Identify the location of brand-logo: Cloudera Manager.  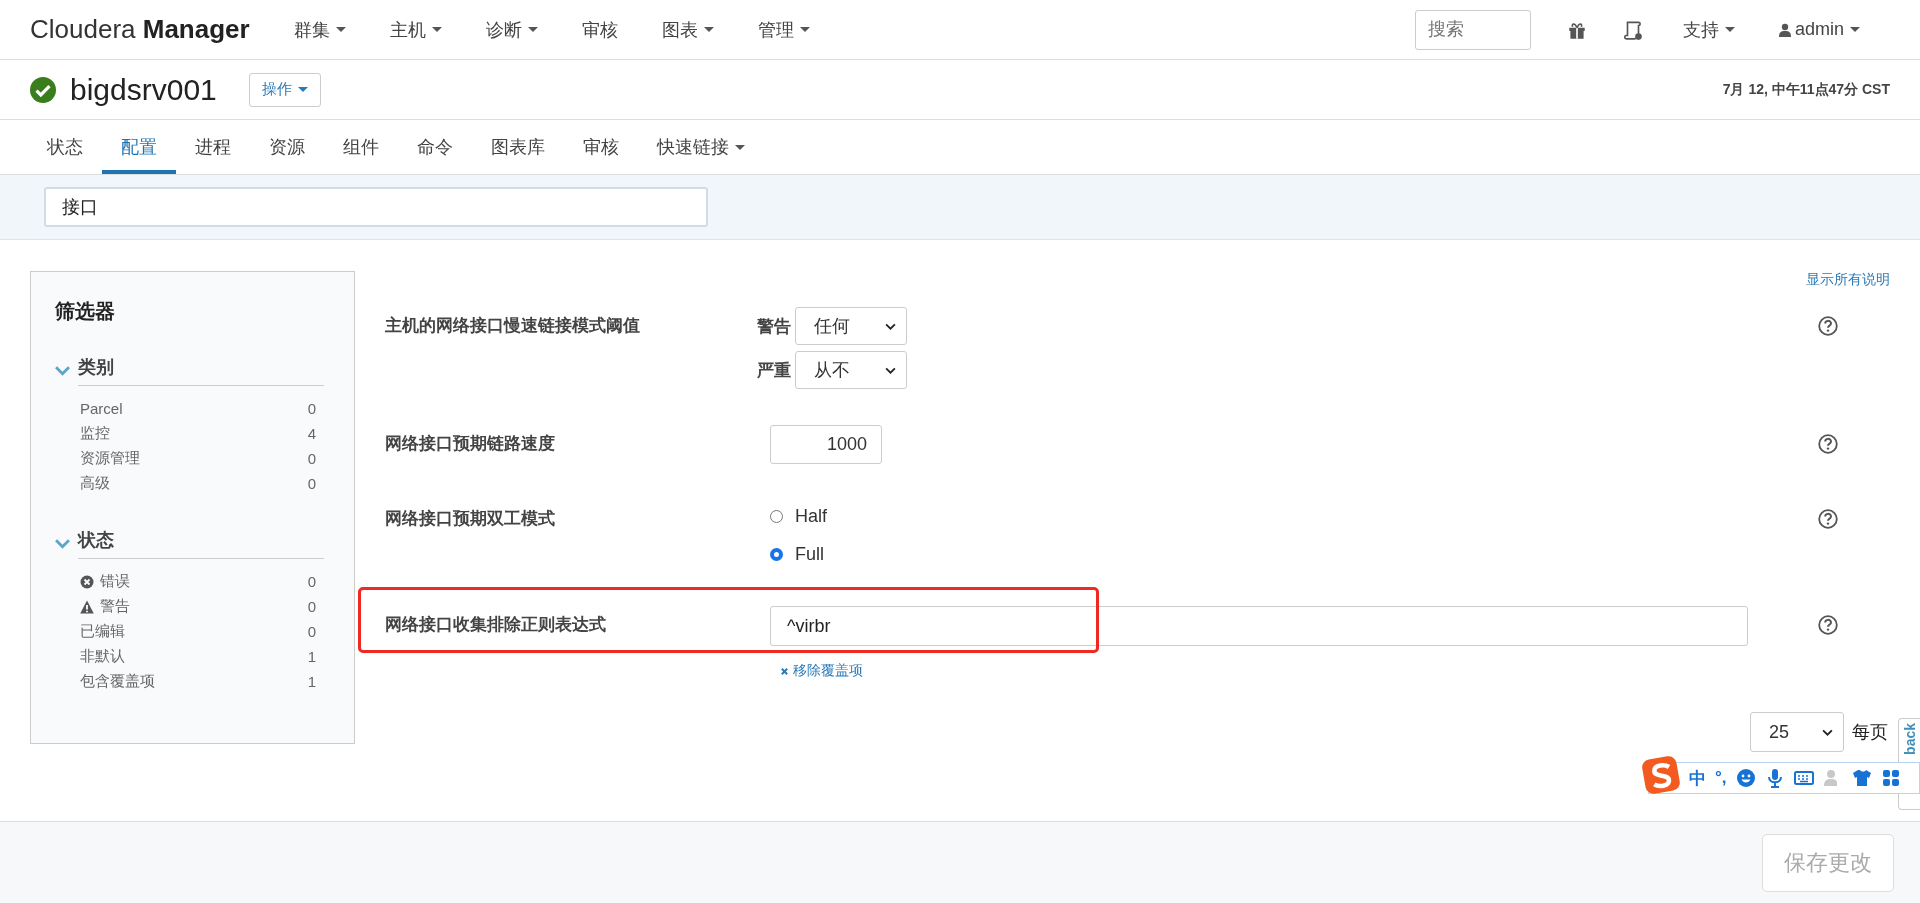
(140, 29).